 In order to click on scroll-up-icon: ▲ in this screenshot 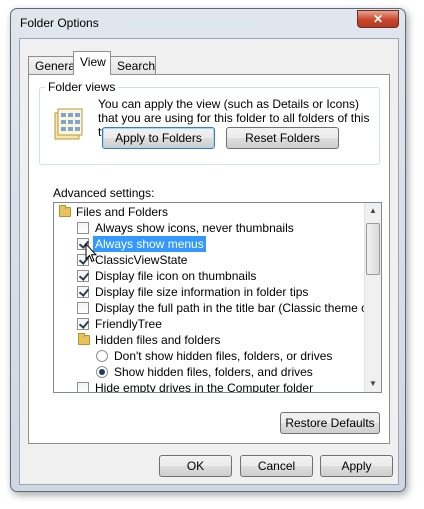, I will do `click(373, 211)`.